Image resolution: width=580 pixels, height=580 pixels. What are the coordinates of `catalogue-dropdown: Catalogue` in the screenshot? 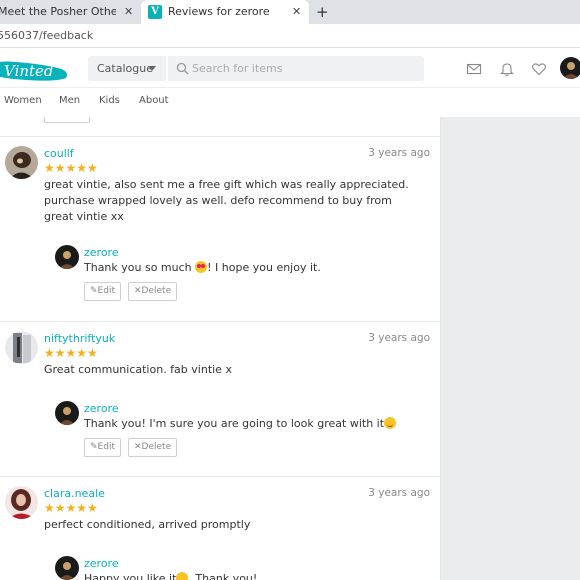 It's located at (127, 68).